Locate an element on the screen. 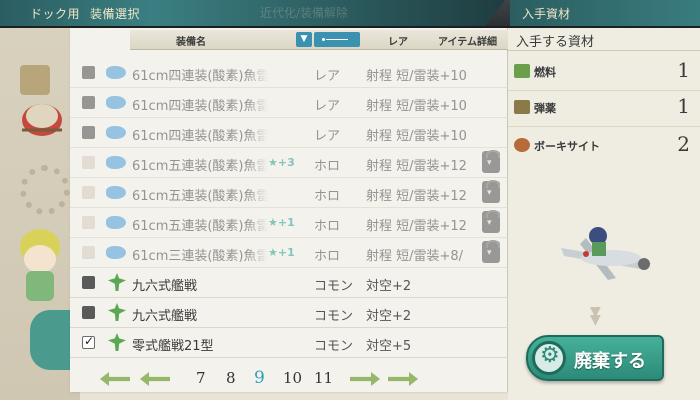 This screenshot has height=400, width=700. bauxite-icon is located at coordinates (522, 145).